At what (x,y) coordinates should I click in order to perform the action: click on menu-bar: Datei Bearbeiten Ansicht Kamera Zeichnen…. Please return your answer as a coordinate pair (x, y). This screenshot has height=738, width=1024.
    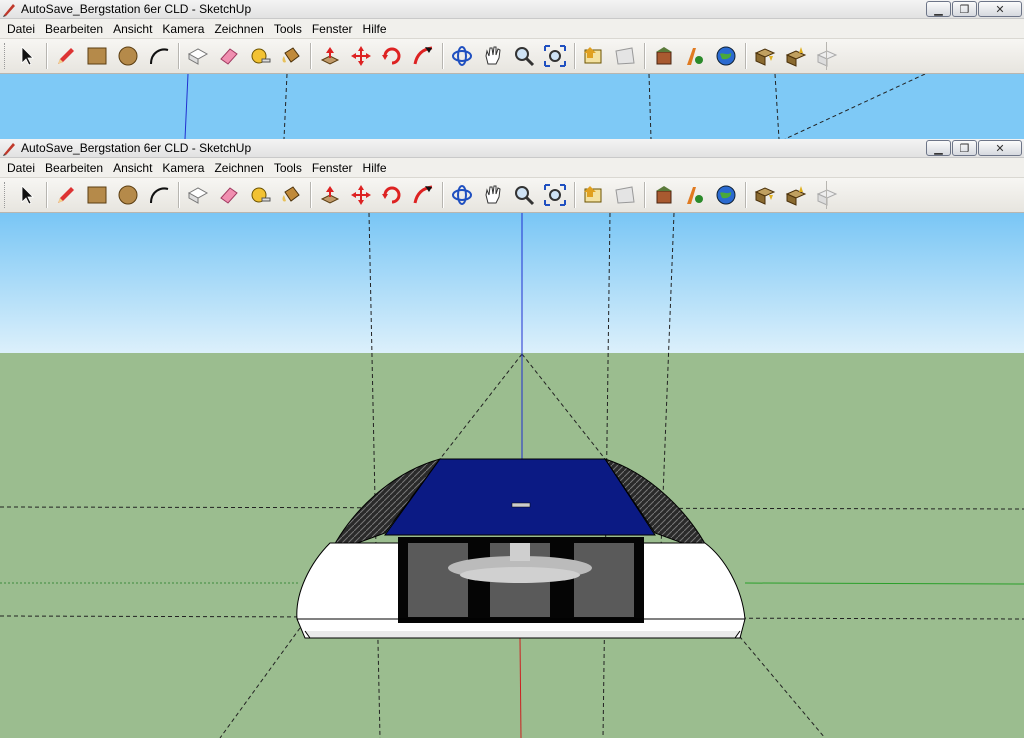
    Looking at the image, I should click on (512, 168).